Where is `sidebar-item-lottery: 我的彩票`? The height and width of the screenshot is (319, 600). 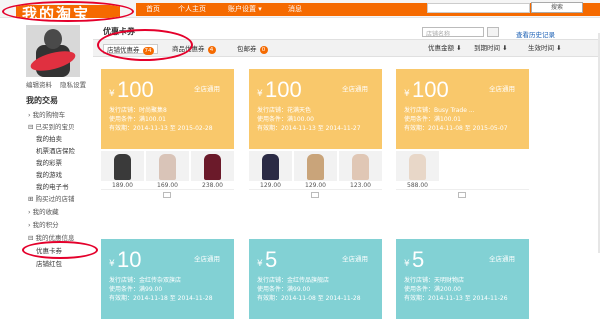
sidebar-item-lottery: 我的彩票 is located at coordinates (49, 162).